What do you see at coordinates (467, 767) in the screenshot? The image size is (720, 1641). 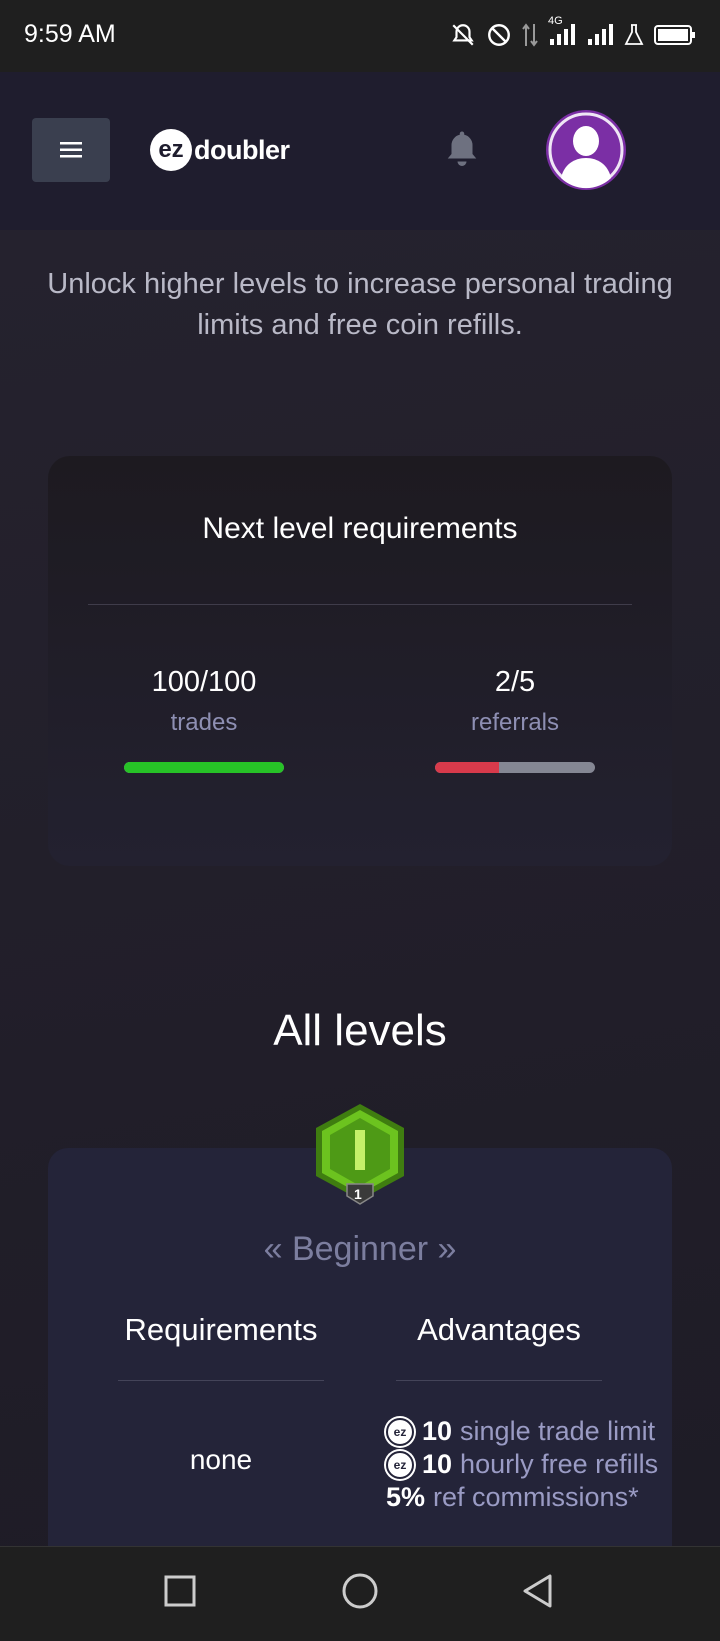 I see `referrals-progress-fill` at bounding box center [467, 767].